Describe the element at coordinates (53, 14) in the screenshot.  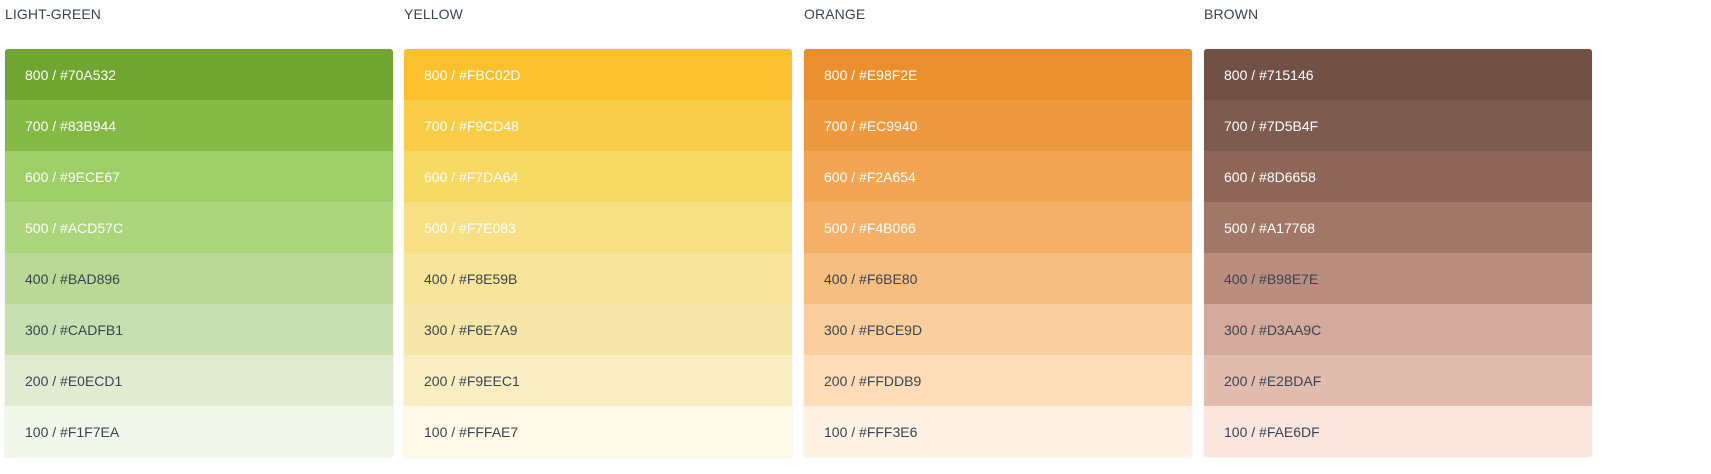
I see `palette-title: LIGHT-GREEN` at that location.